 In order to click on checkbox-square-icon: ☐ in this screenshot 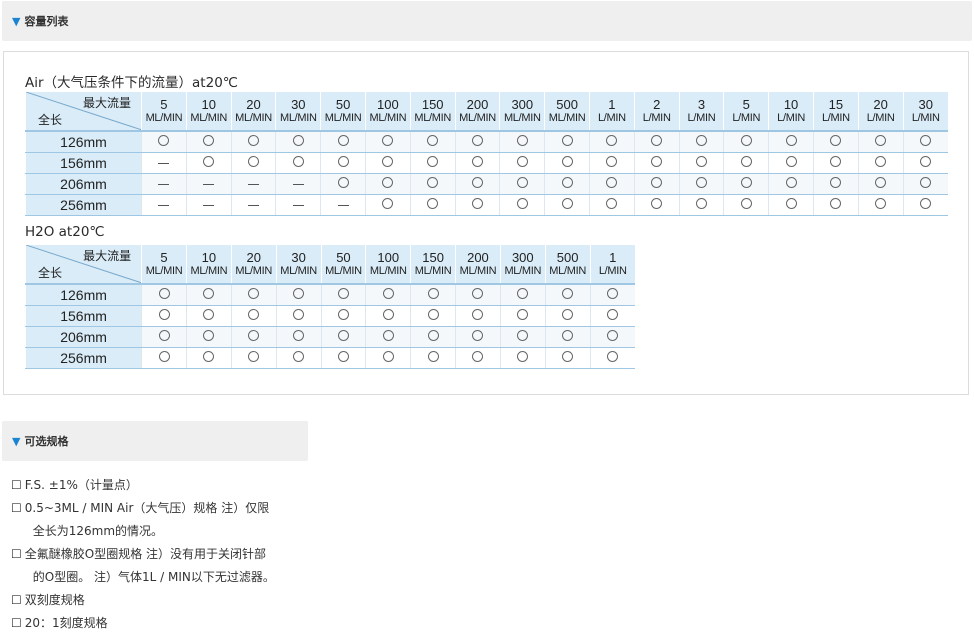, I will do `click(16, 485)`.